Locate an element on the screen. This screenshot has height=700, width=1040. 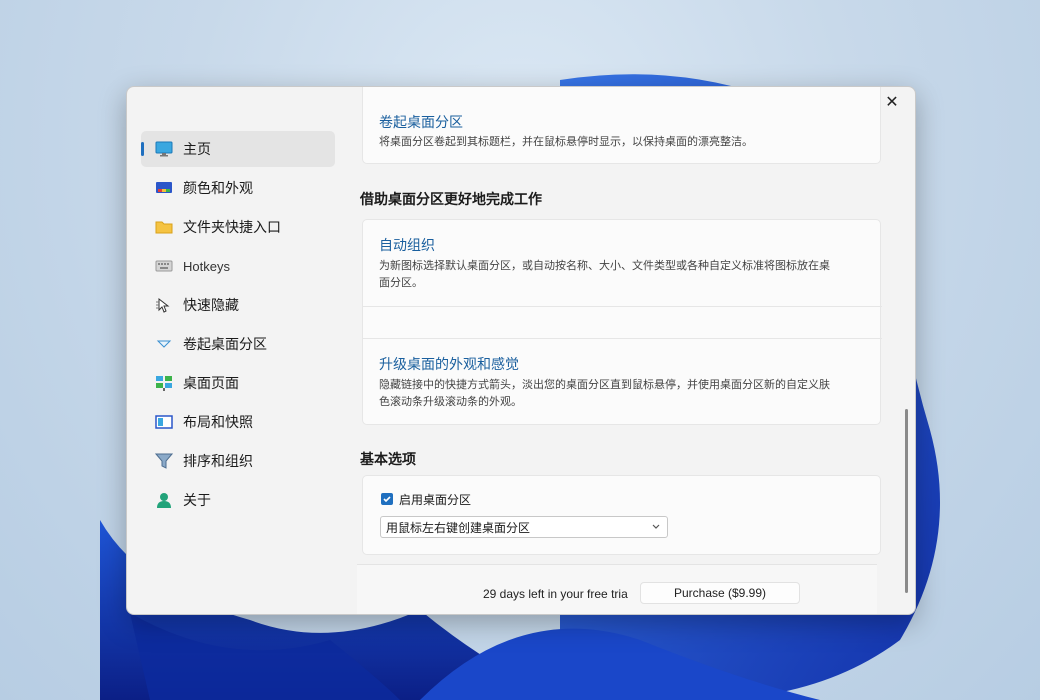
palette-icon is located at coordinates (164, 188).